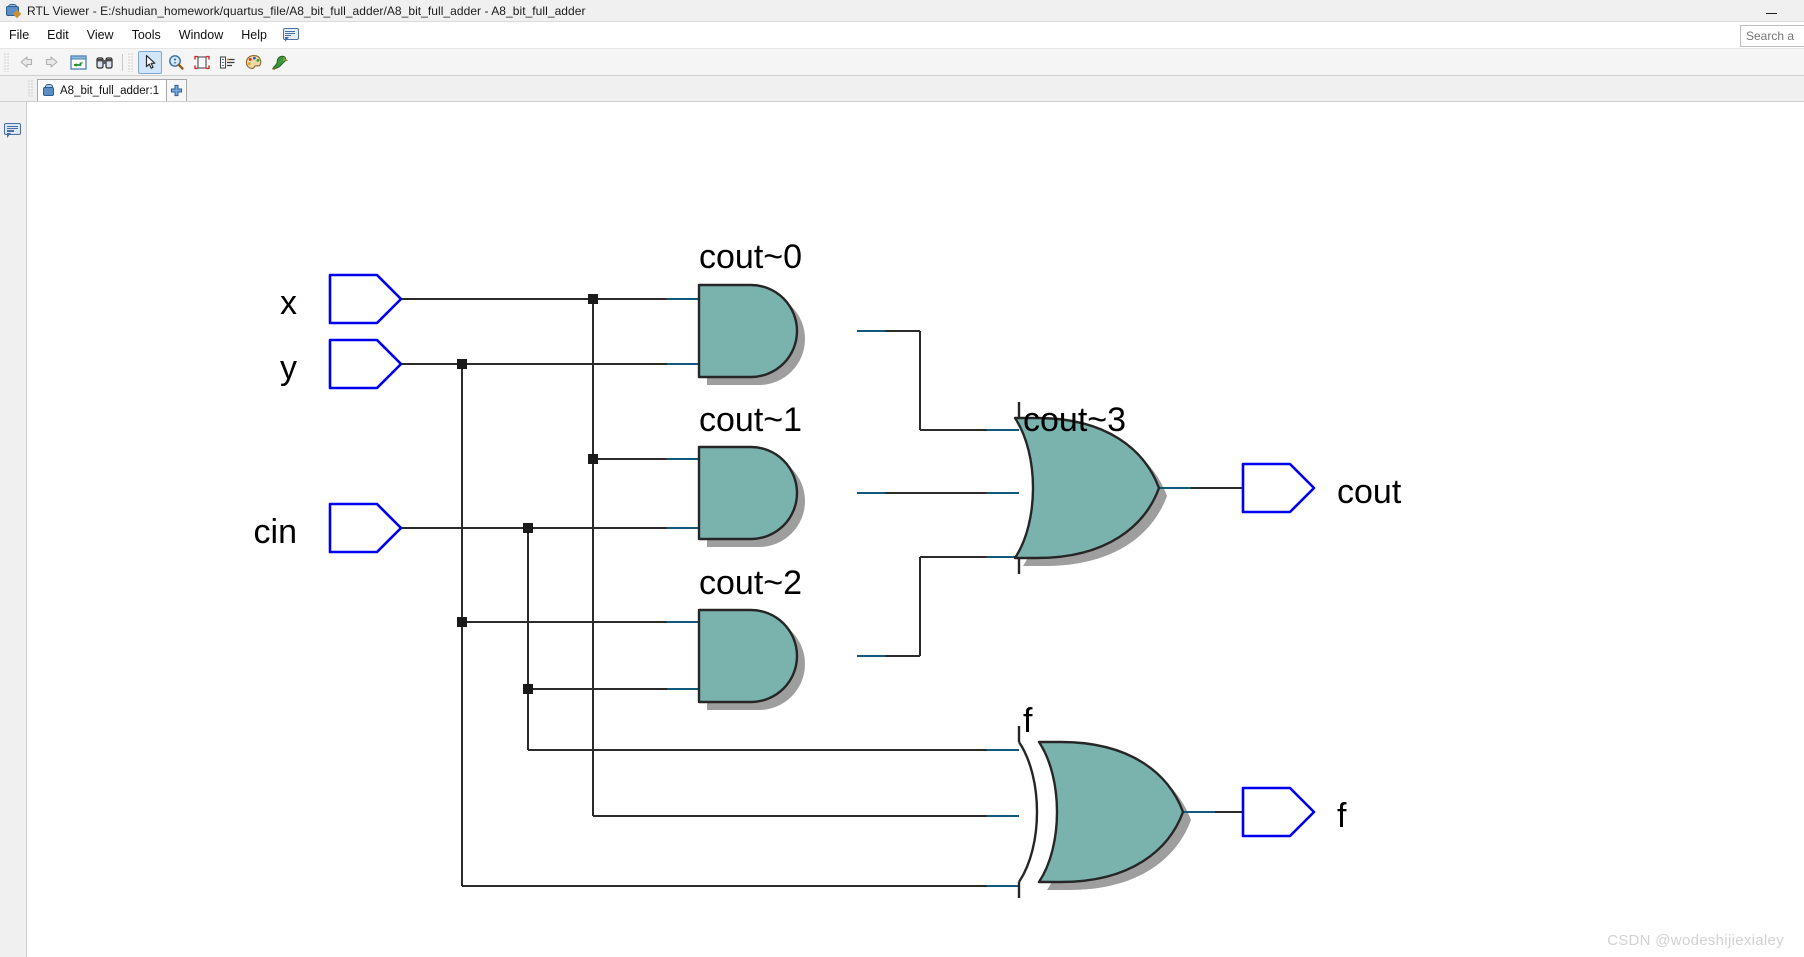 The width and height of the screenshot is (1804, 957). Describe the element at coordinates (365, 364) in the screenshot. I see `input-port-y` at that location.